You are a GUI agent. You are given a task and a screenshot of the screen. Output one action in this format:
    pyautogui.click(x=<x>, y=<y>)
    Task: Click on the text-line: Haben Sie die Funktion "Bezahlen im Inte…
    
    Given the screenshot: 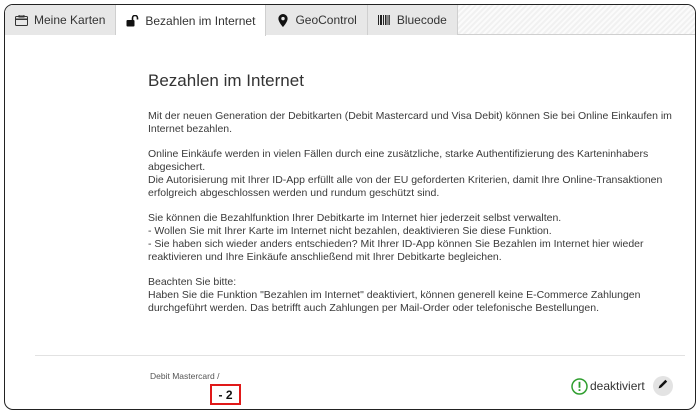 What is the action you would take?
    pyautogui.click(x=394, y=301)
    